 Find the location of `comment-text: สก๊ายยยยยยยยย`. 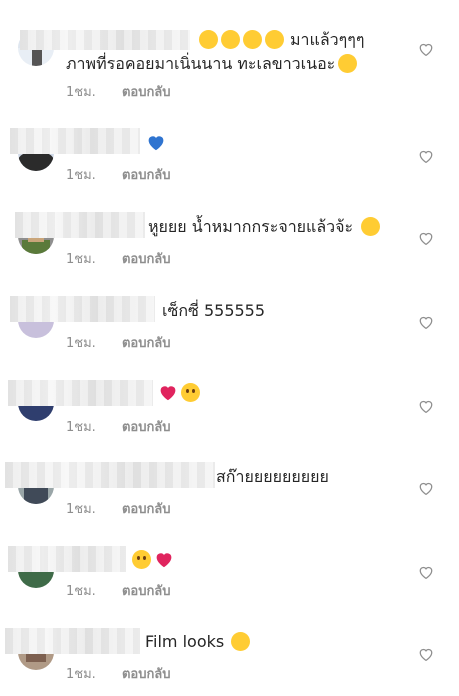

comment-text: สก๊ายยยยยยยยย is located at coordinates (272, 477).